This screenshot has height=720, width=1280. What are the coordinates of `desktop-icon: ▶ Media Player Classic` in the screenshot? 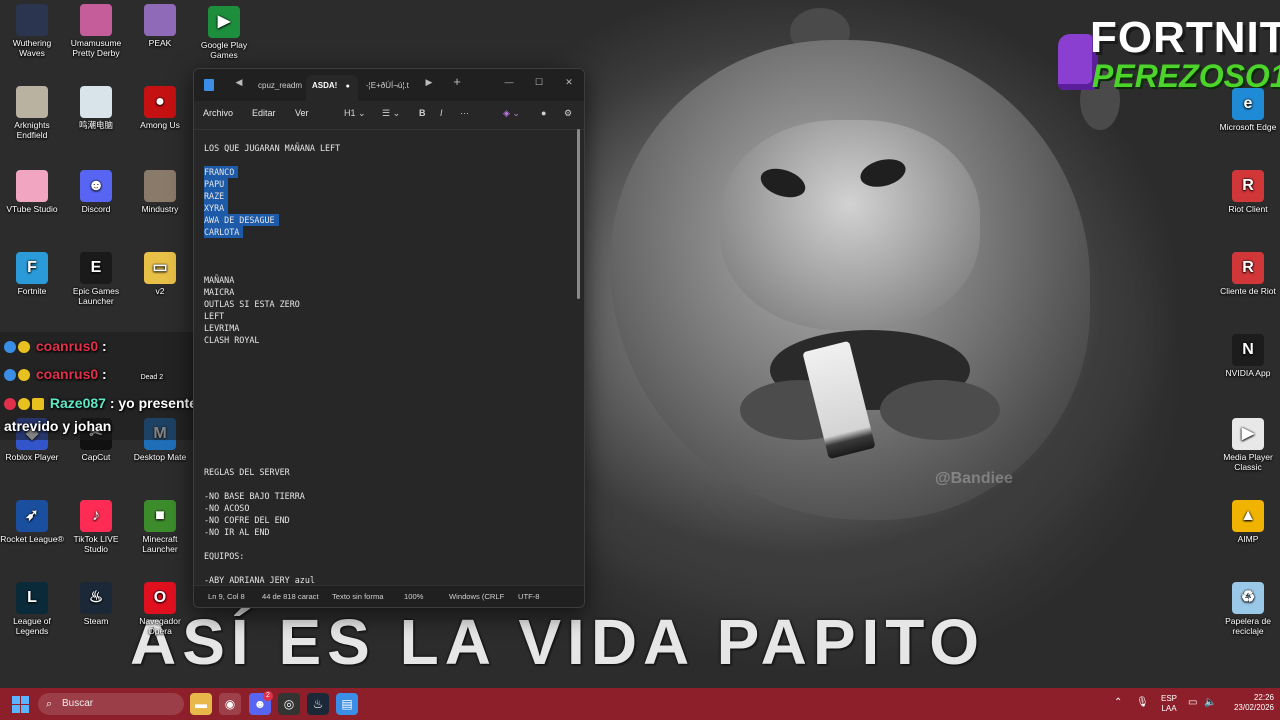 It's located at (1248, 445).